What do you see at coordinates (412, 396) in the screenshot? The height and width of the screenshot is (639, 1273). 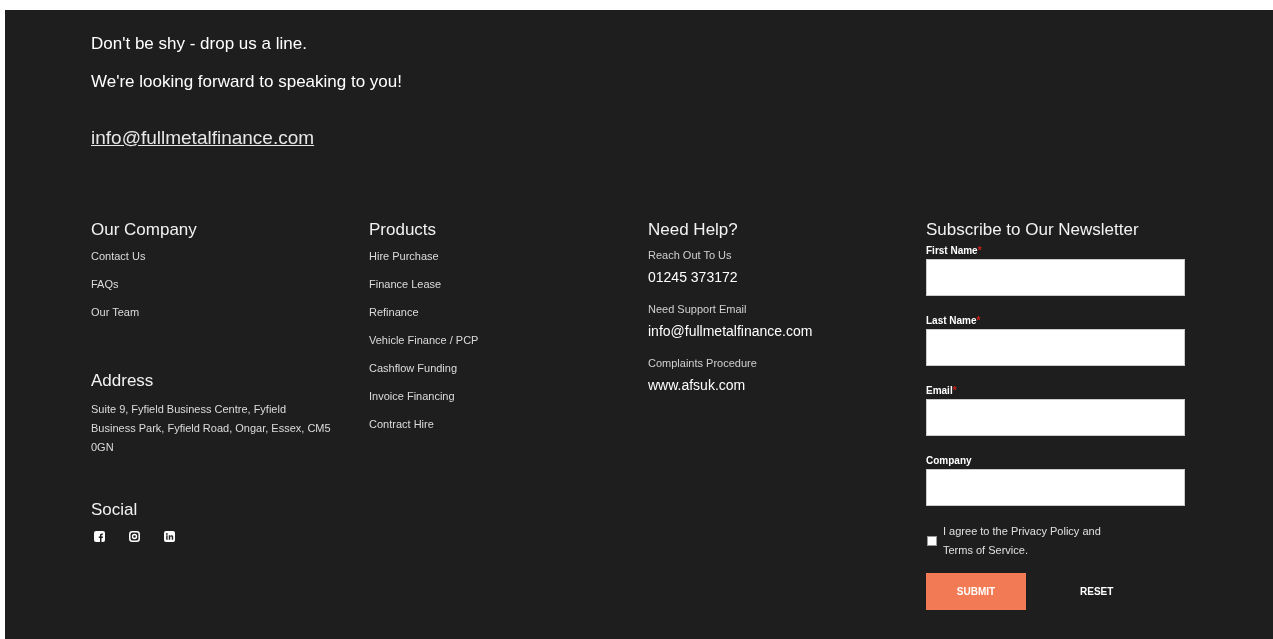 I see `footer-link: Invoice Financing` at bounding box center [412, 396].